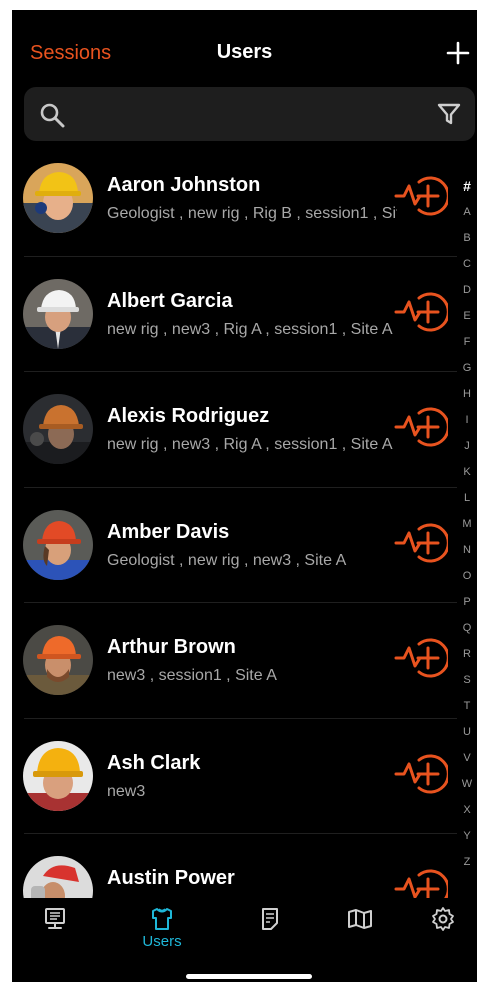 The width and height of the screenshot is (477, 982). What do you see at coordinates (126, 791) in the screenshot?
I see `user-tags: new3` at bounding box center [126, 791].